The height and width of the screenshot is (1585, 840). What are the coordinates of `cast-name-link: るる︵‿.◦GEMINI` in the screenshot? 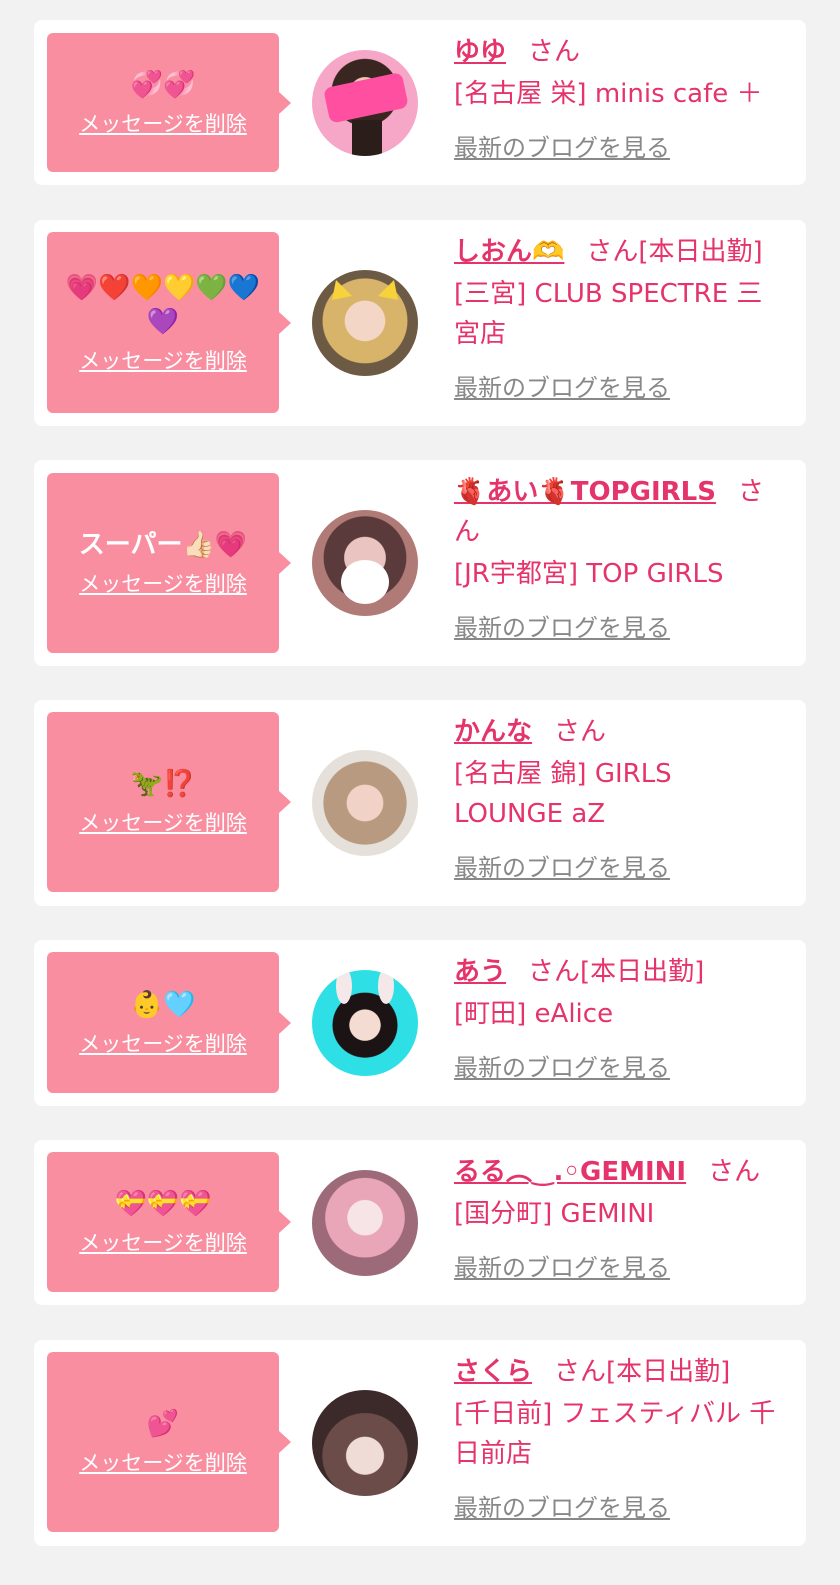 It's located at (570, 1172).